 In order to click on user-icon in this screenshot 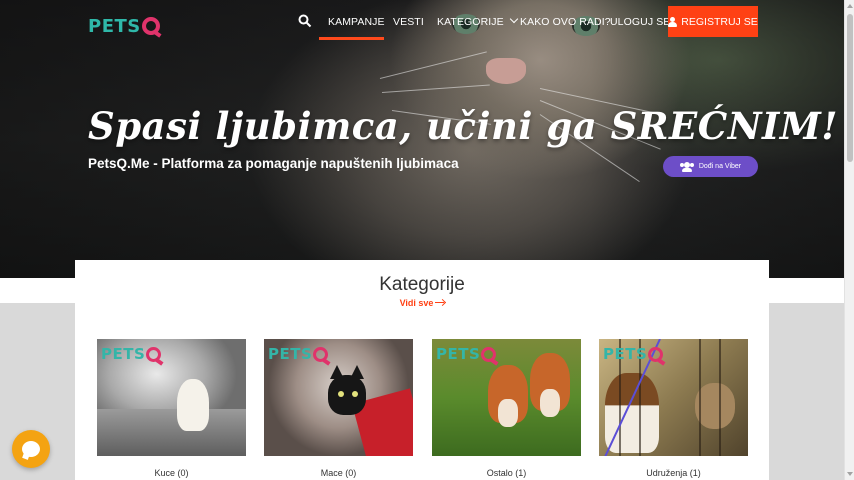, I will do `click(673, 21)`.